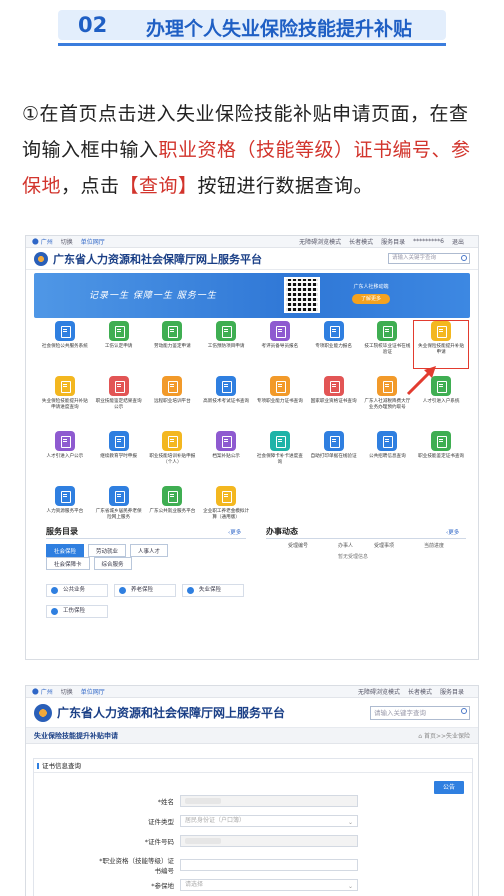 The width and height of the screenshot is (504, 896). What do you see at coordinates (65, 550) in the screenshot?
I see `category-social-insurance: 社会保险` at bounding box center [65, 550].